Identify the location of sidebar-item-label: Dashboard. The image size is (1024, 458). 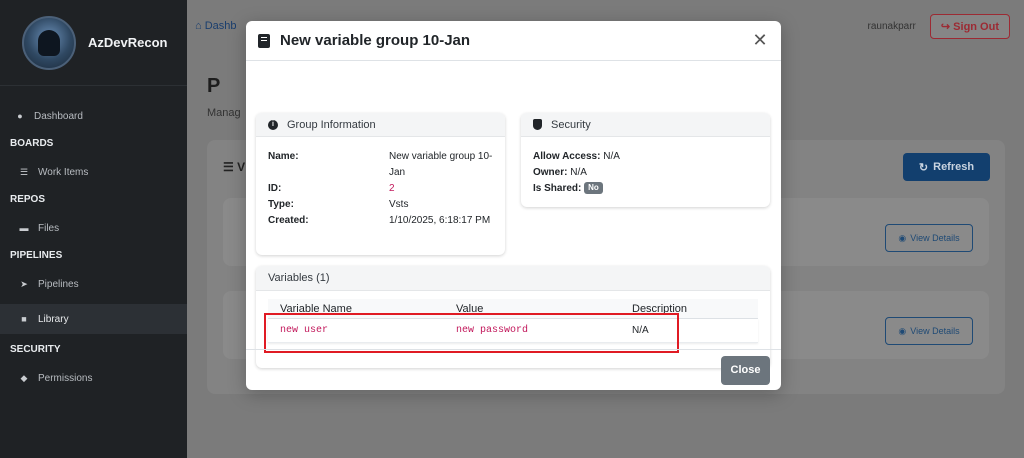
(58, 116).